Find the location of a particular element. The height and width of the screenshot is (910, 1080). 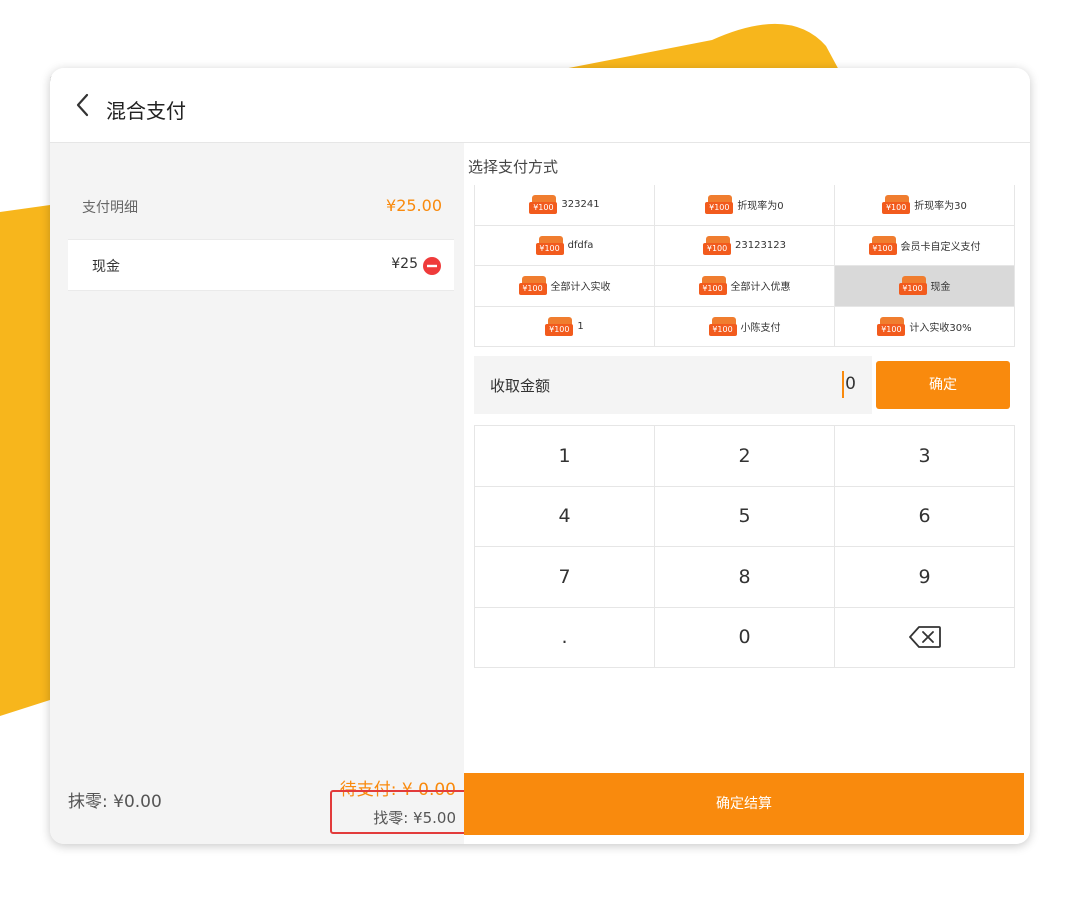

select-method-label: 选择支付方式 is located at coordinates (513, 167).